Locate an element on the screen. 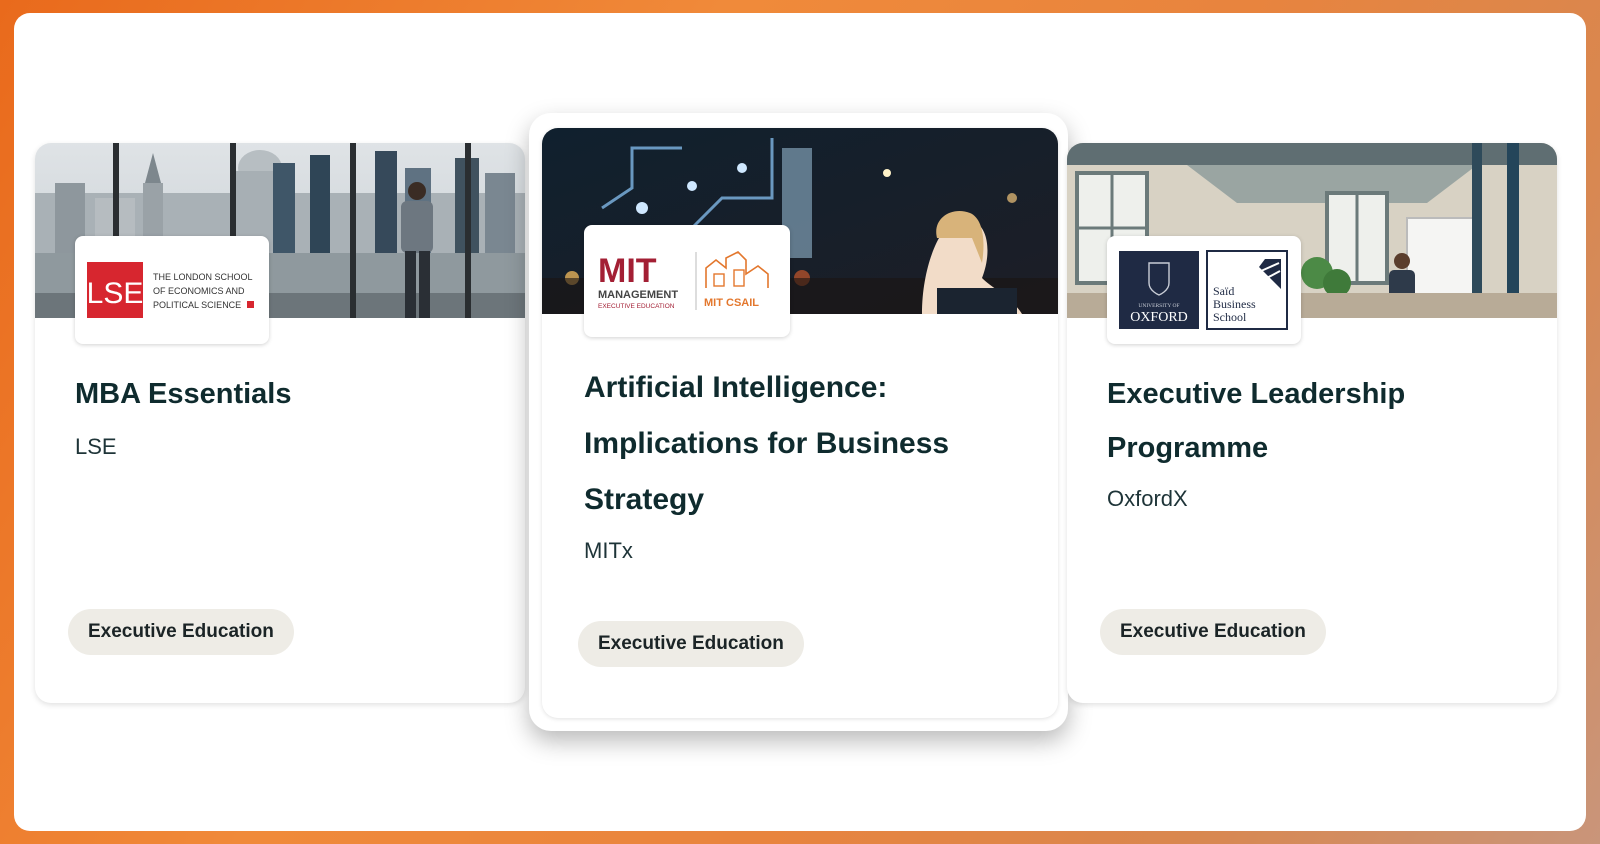 This screenshot has width=1600, height=844. svg-text: OF ECONOMICS AND is located at coordinates (199, 291).